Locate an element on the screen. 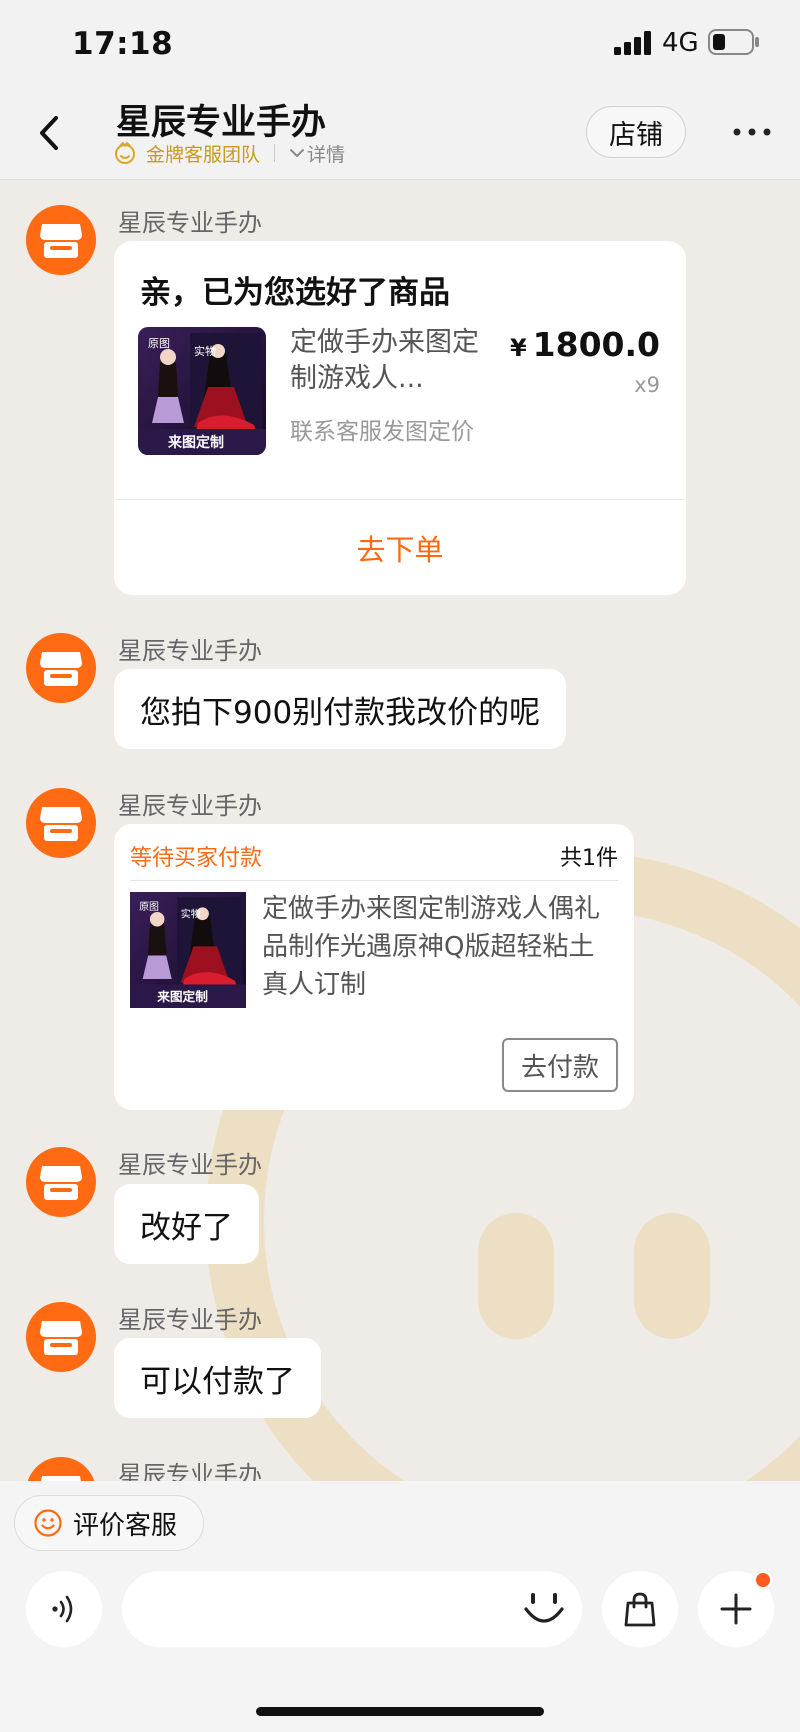 This screenshot has width=800, height=1732. subtitle-divider is located at coordinates (275, 153).